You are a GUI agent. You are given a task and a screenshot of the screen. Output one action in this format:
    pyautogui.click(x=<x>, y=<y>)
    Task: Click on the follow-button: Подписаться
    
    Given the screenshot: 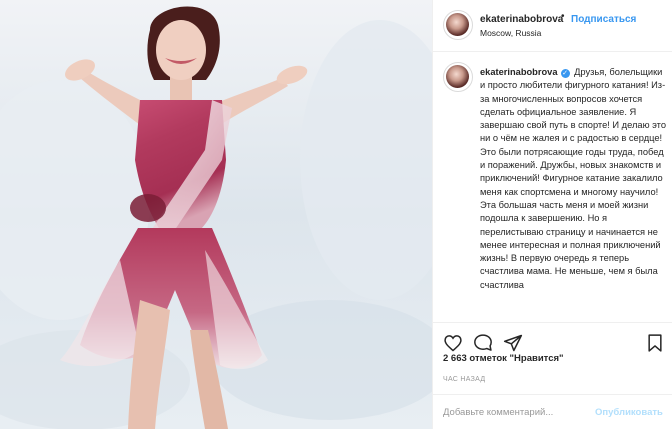 What is the action you would take?
    pyautogui.click(x=603, y=19)
    